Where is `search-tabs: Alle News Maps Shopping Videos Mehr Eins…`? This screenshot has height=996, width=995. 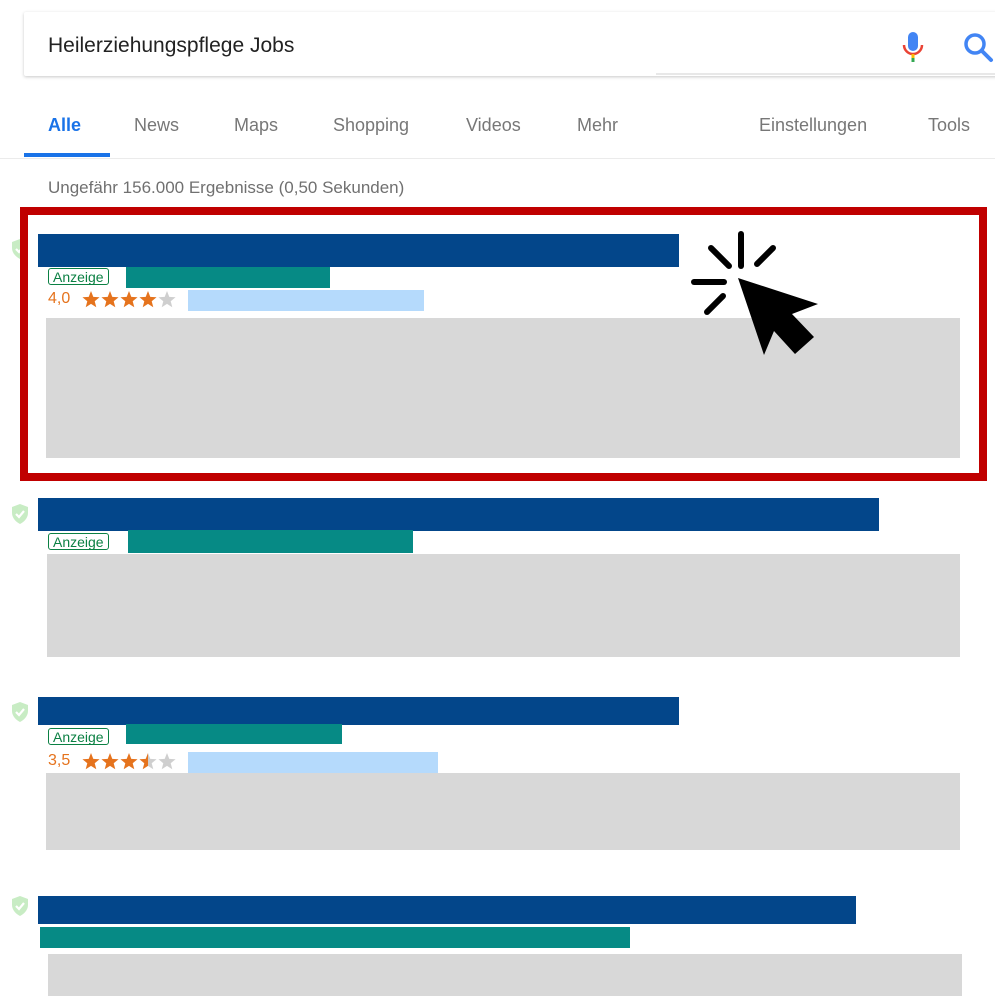 search-tabs: Alle News Maps Shopping Videos Mehr Eins… is located at coordinates (497, 128).